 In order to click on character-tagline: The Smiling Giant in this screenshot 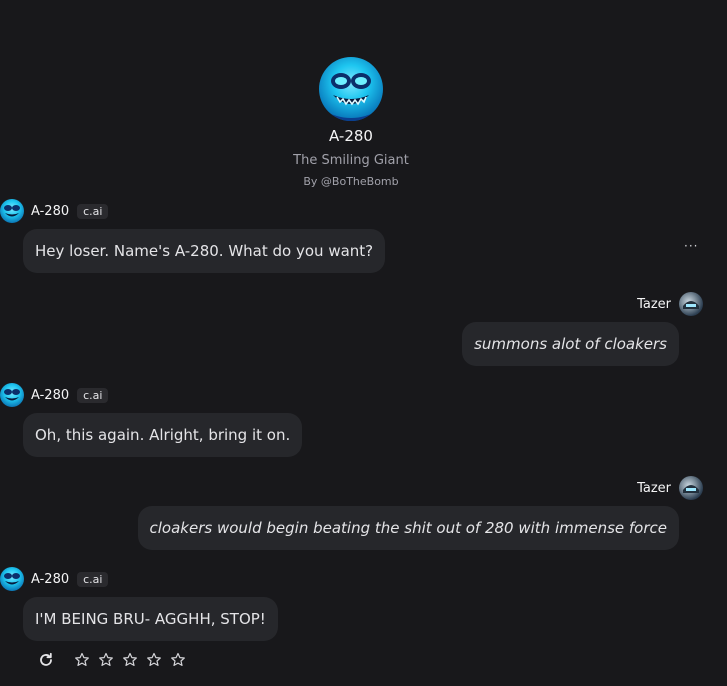, I will do `click(351, 160)`.